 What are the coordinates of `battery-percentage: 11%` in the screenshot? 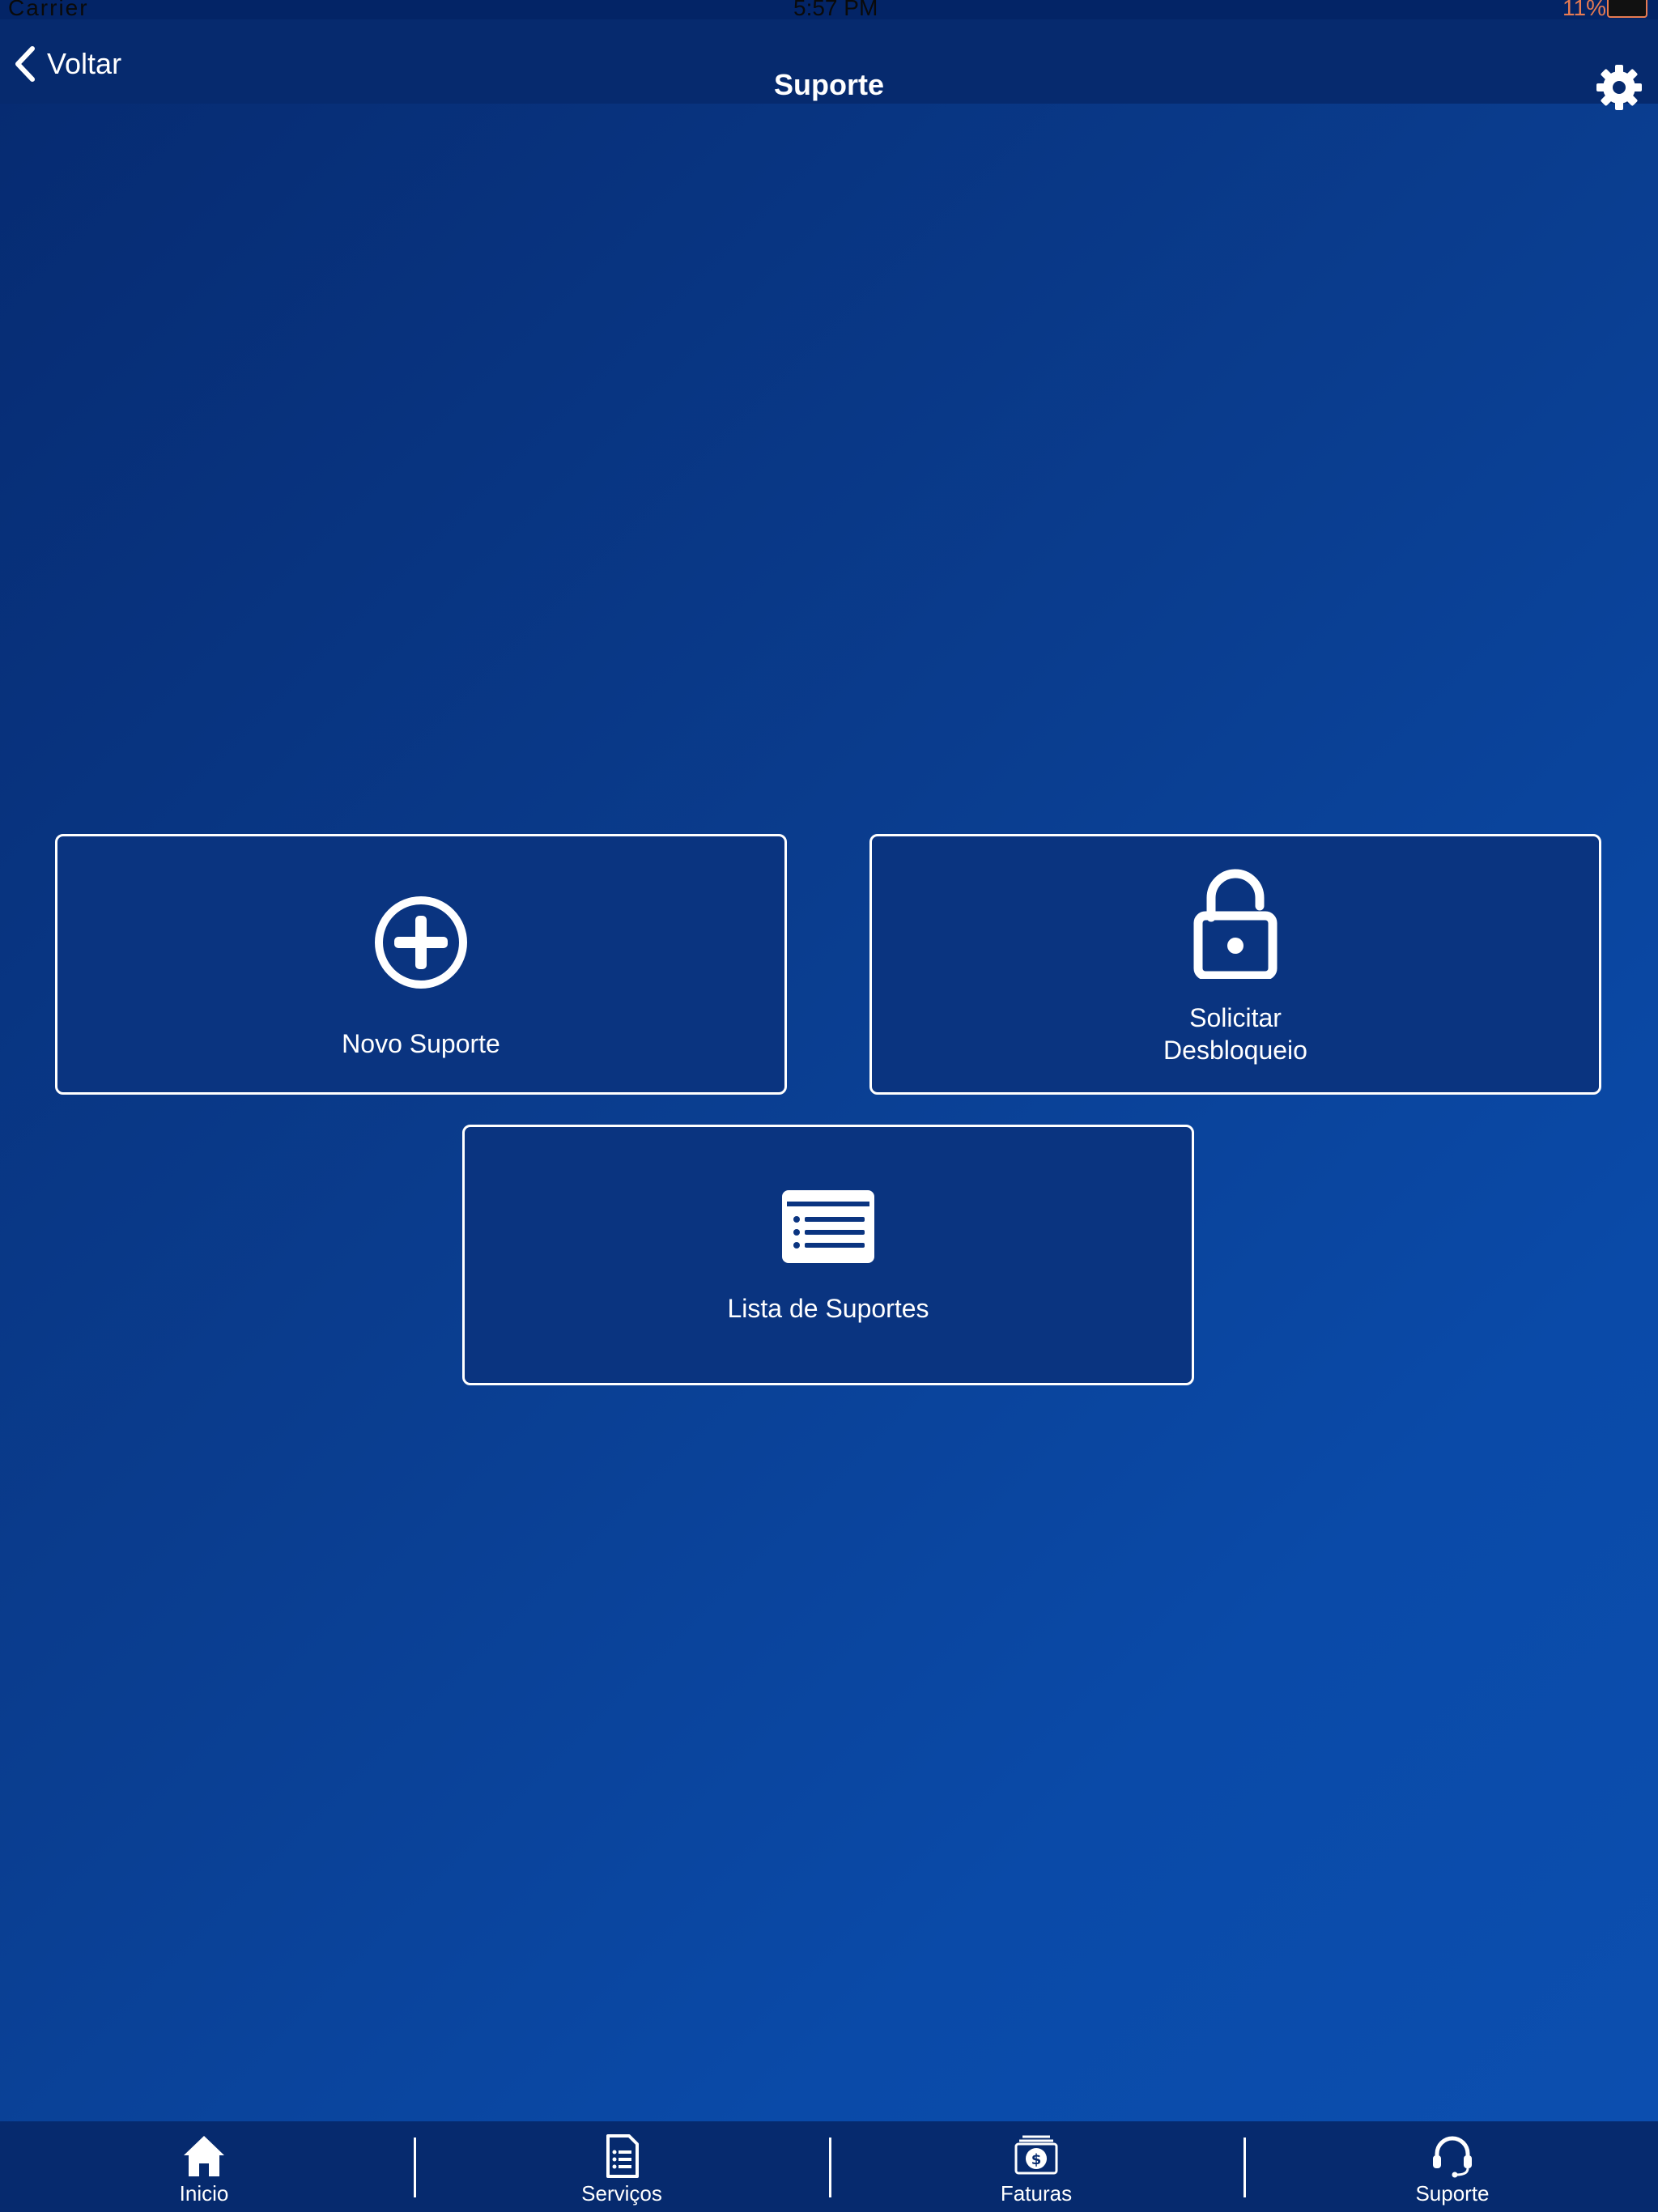 It's located at (1584, 10).